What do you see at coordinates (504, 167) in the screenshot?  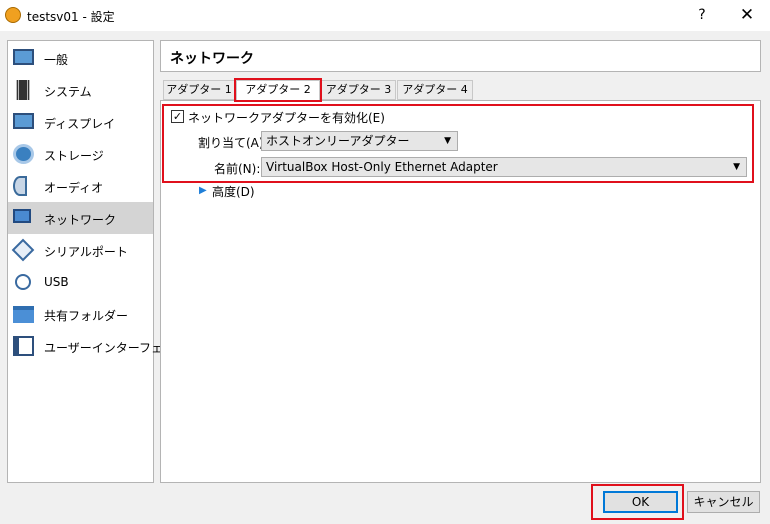 I see `adapter-name-select: VirtualBox Host-Only Ethernet Adapter ▼` at bounding box center [504, 167].